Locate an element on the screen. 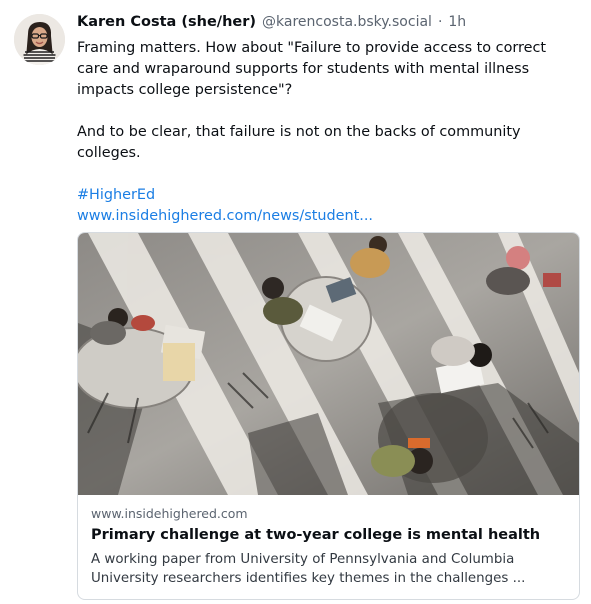 The width and height of the screenshot is (591, 604). avatar-image is located at coordinates (39, 39).